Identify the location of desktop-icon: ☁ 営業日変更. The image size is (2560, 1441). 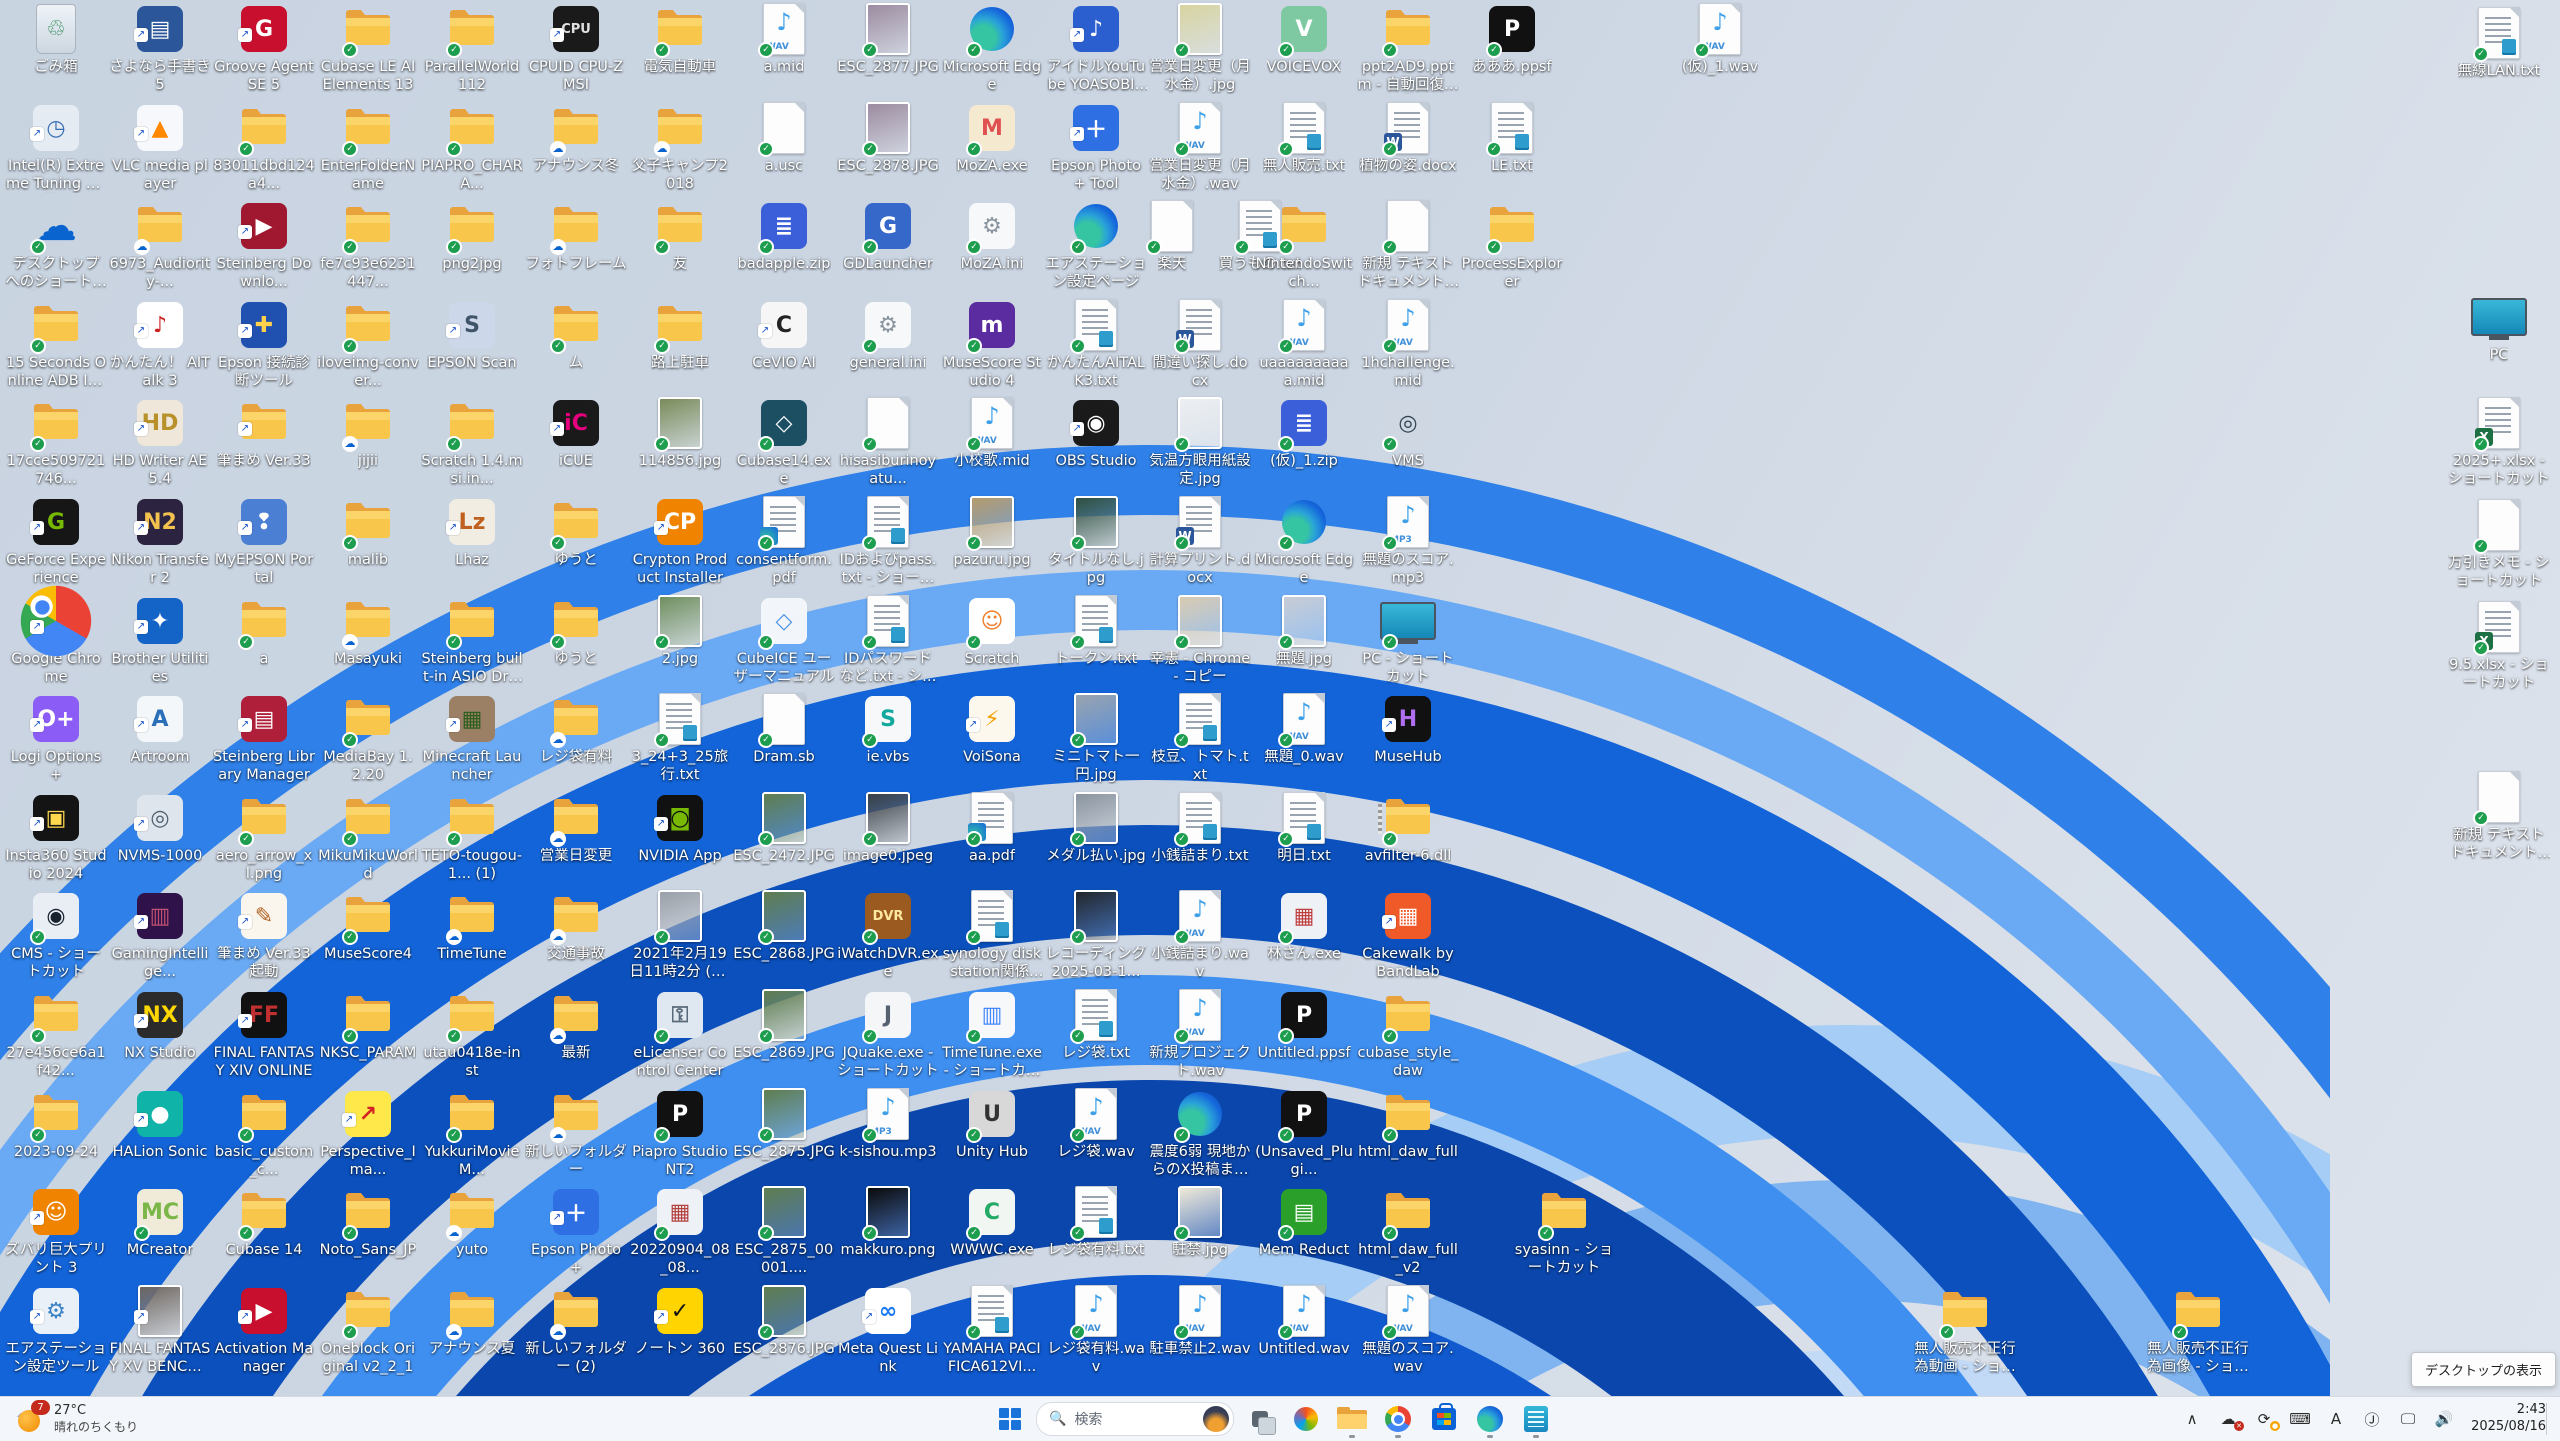
(576, 828).